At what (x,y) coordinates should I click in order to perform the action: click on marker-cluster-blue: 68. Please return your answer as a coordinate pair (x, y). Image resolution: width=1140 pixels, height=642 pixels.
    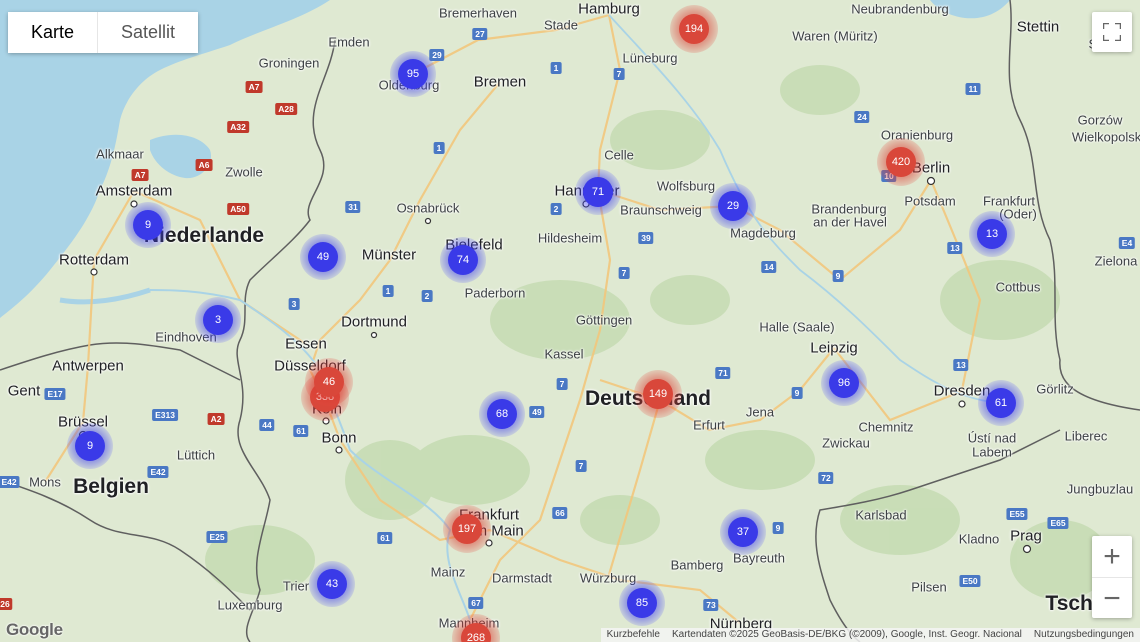
    Looking at the image, I should click on (502, 414).